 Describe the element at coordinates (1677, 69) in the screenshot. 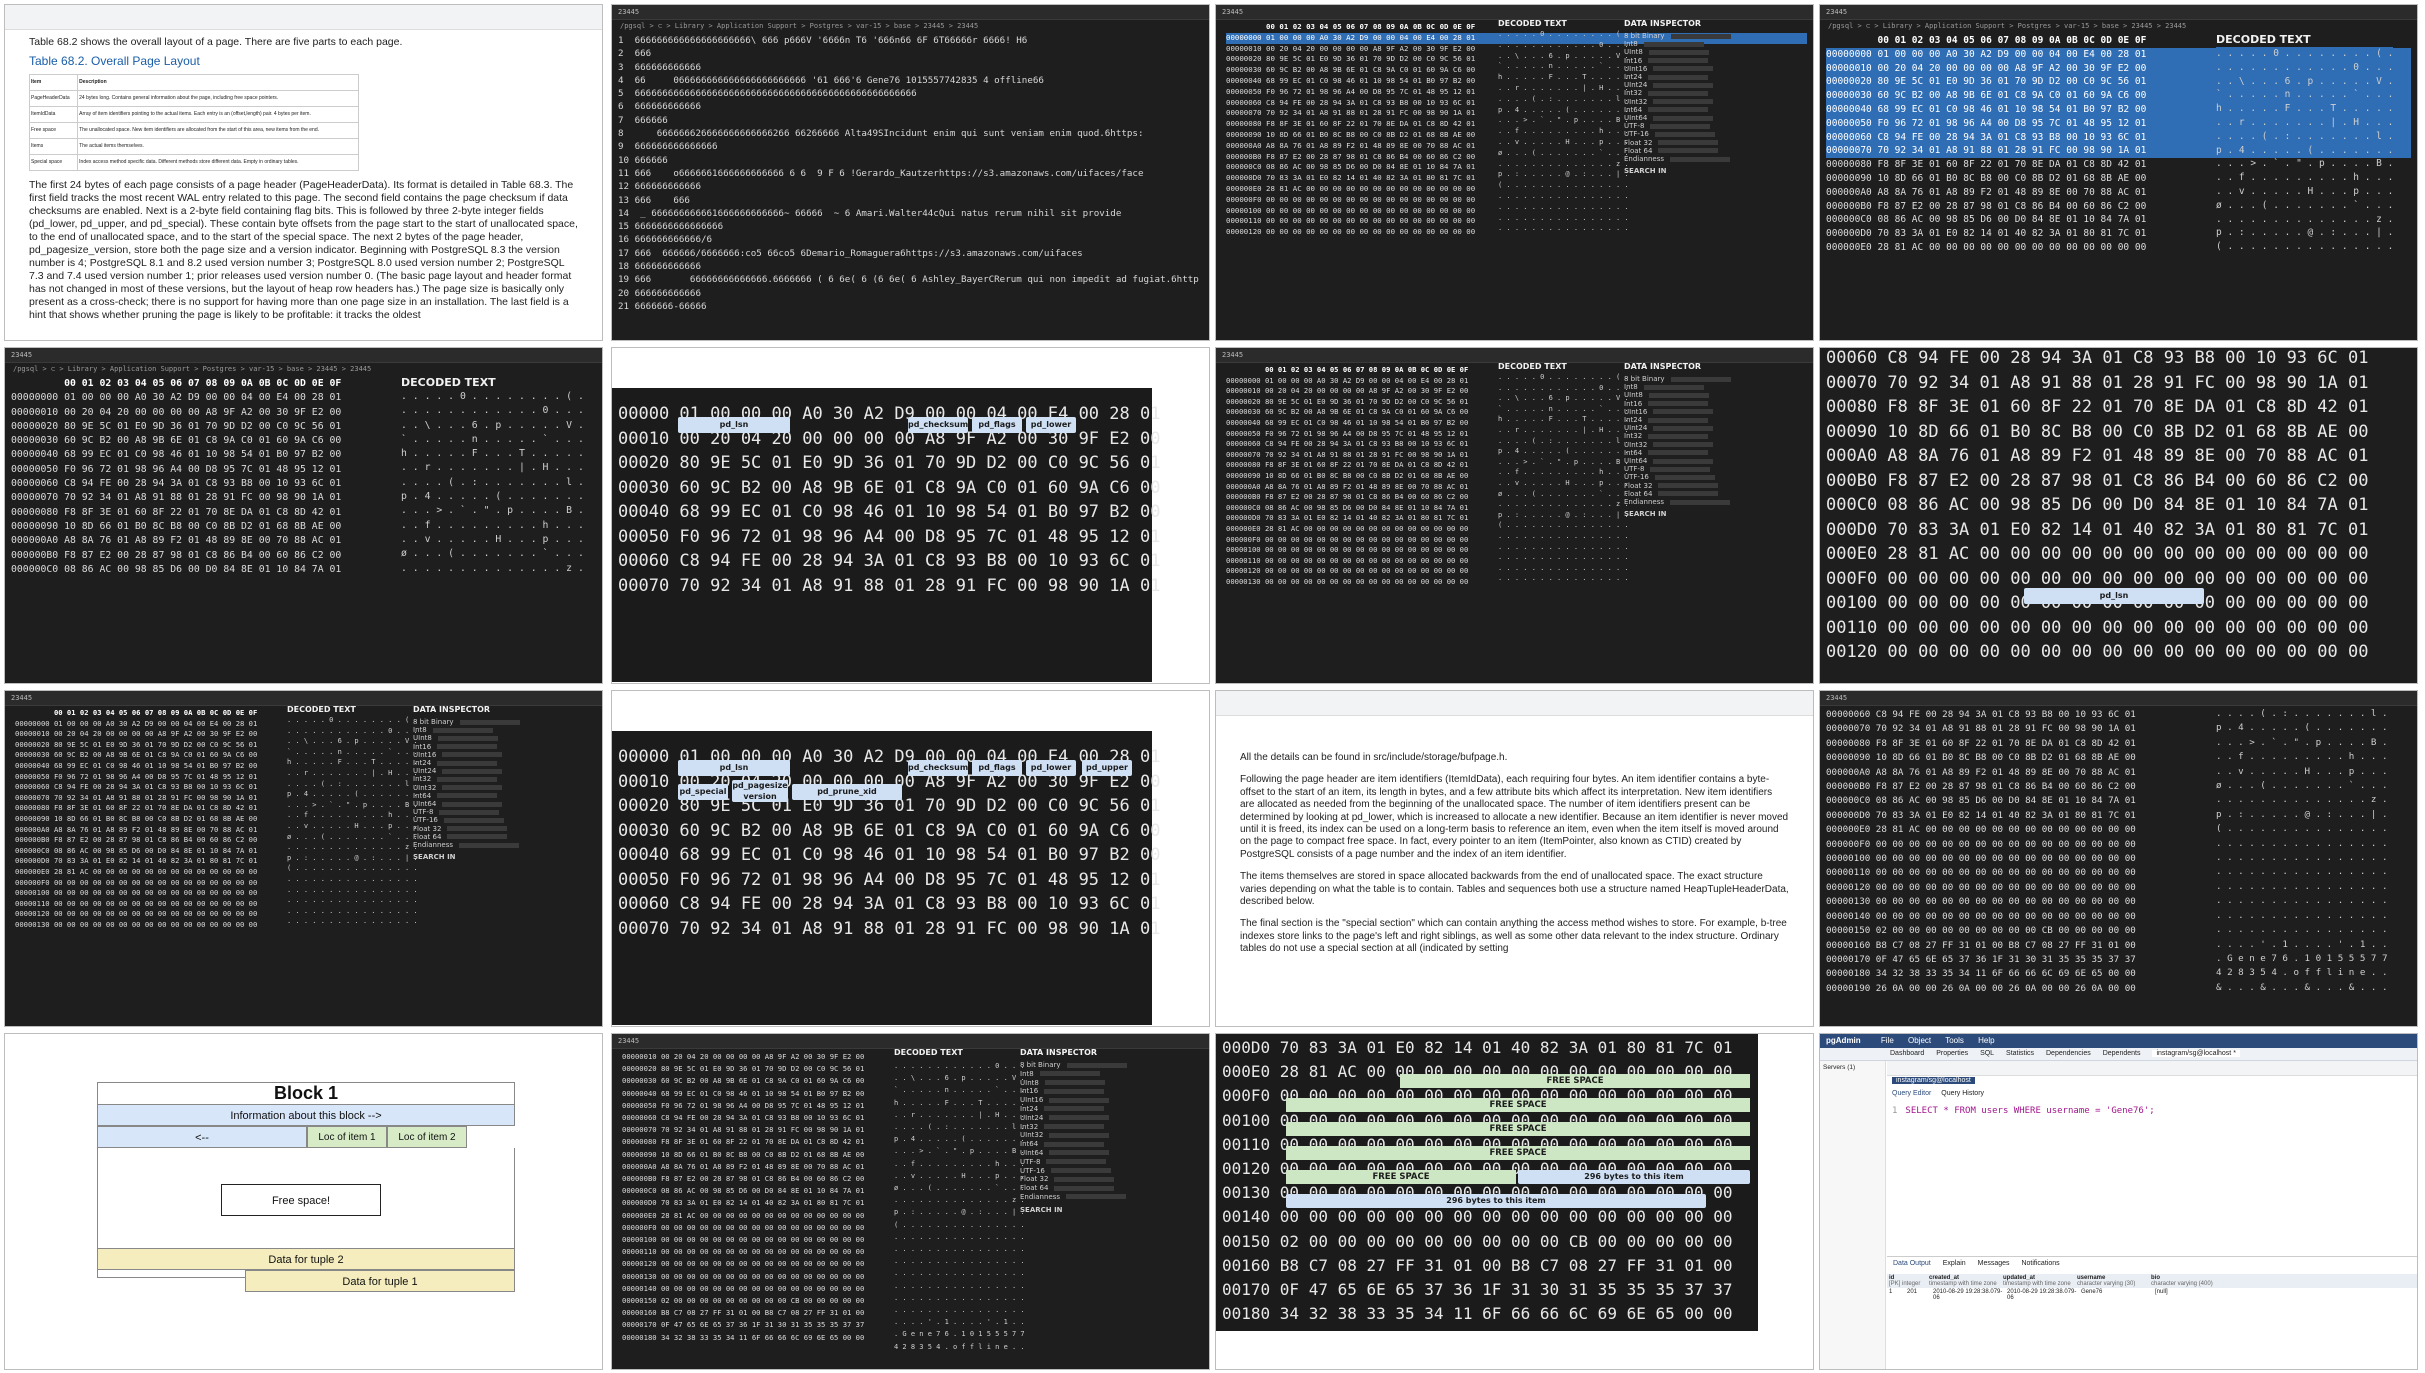

I see `inspector-field: UInt16` at that location.